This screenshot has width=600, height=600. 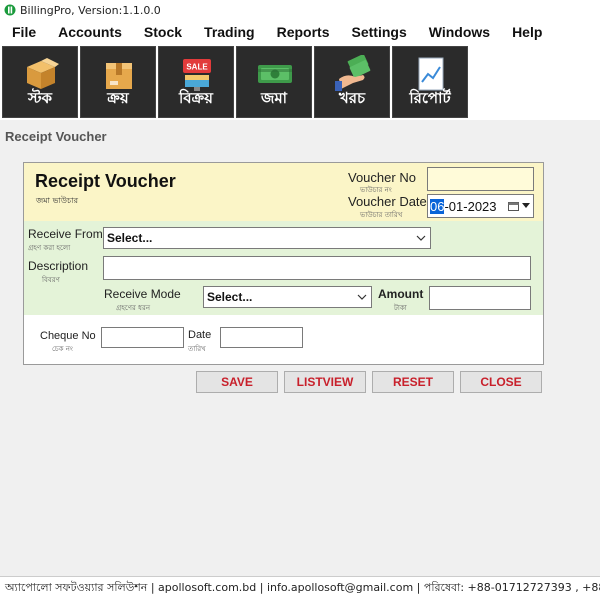 What do you see at coordinates (237, 382) in the screenshot?
I see `save-button: SAVE` at bounding box center [237, 382].